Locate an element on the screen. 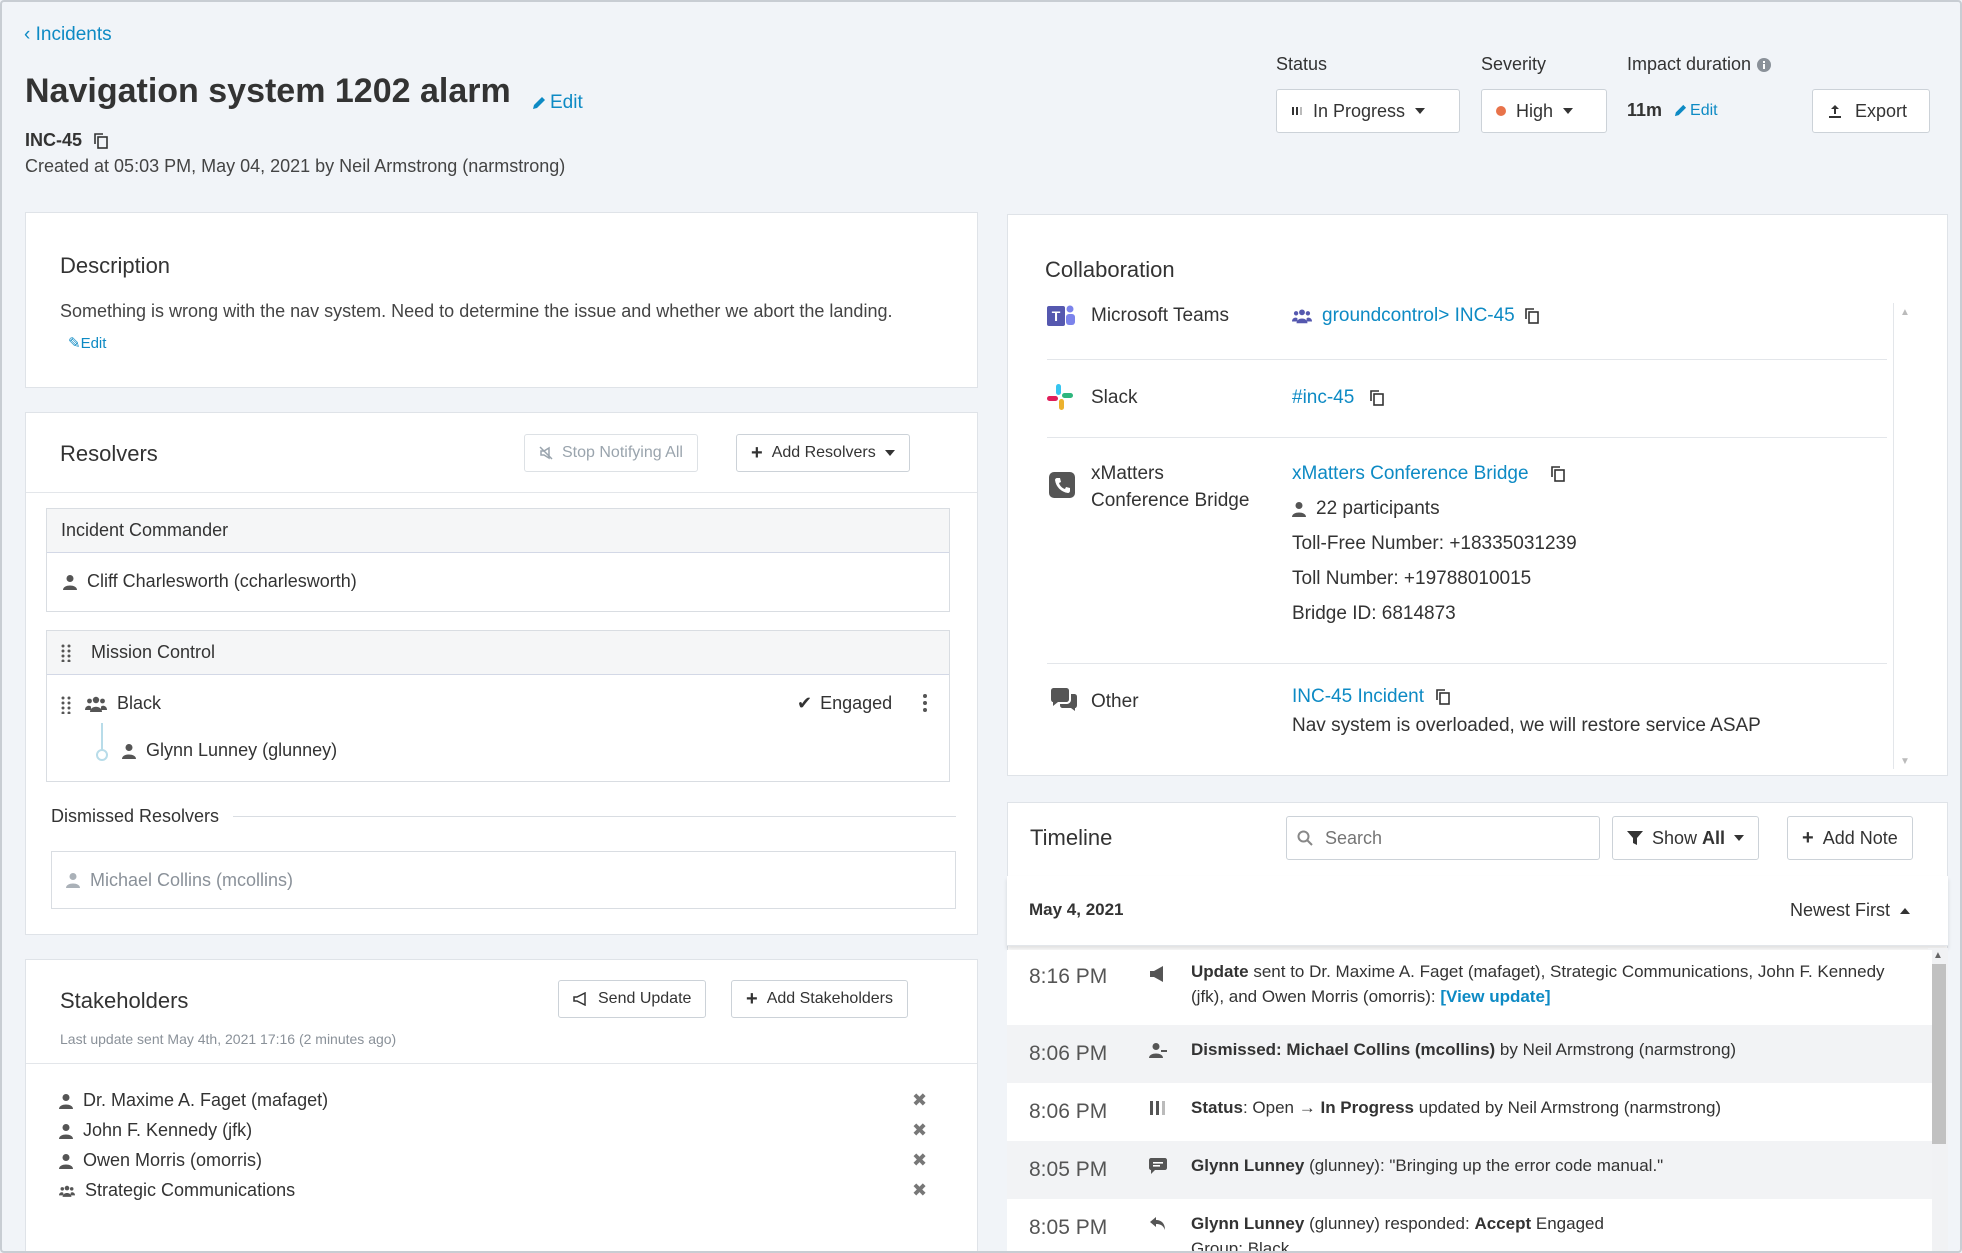  send-update-button: Send Update is located at coordinates (632, 999).